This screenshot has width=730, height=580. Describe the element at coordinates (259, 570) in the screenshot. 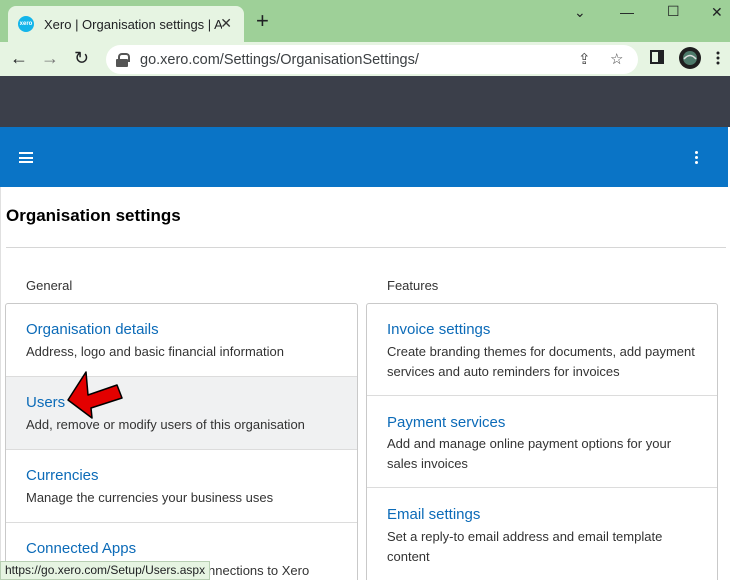

I see `item-description: nnections to Xero` at that location.